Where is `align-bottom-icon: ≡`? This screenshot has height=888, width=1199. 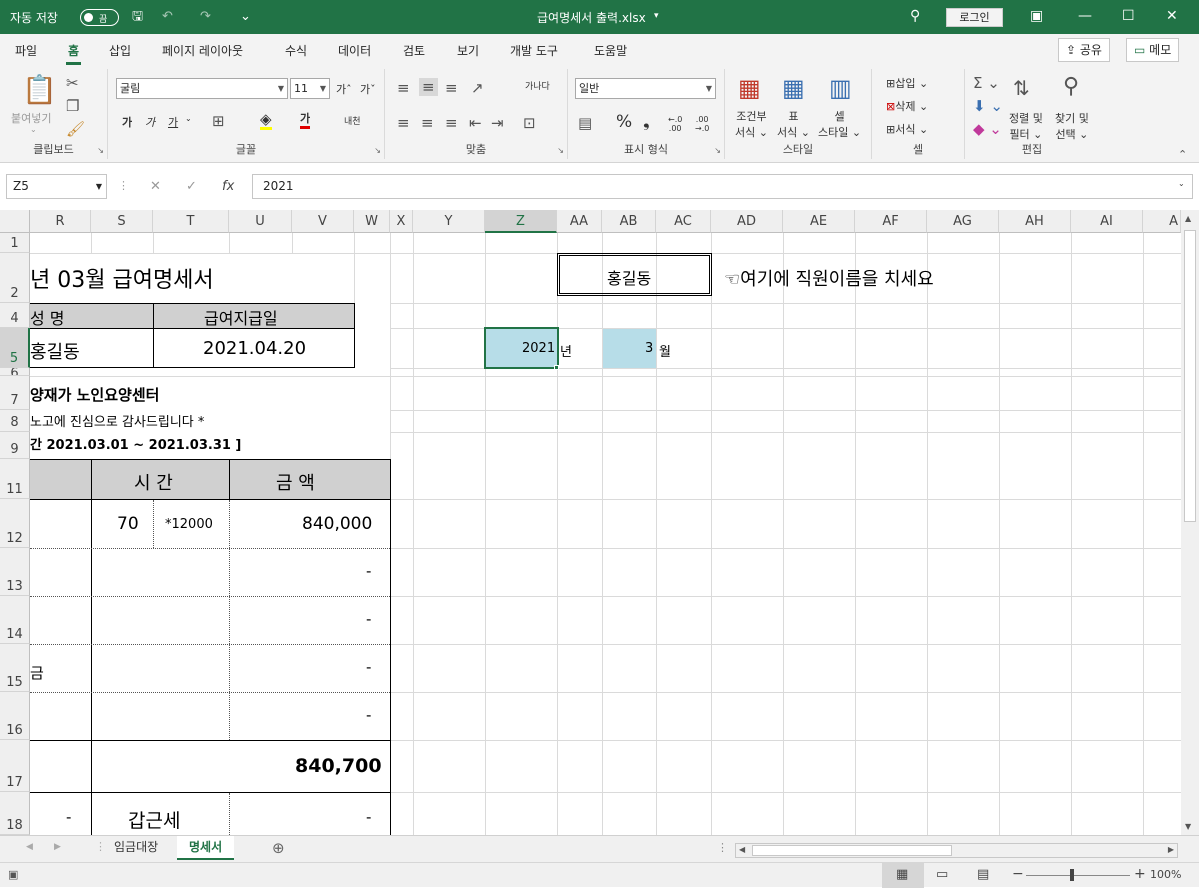
align-bottom-icon: ≡ is located at coordinates (451, 88).